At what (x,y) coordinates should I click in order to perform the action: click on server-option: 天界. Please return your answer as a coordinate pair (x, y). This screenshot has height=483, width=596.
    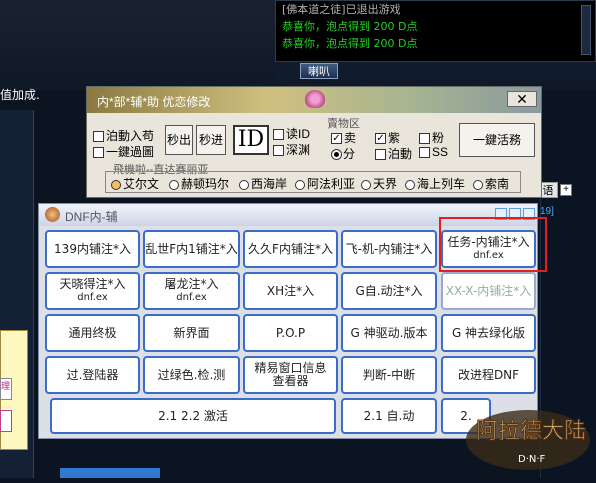
    Looking at the image, I should click on (379, 183).